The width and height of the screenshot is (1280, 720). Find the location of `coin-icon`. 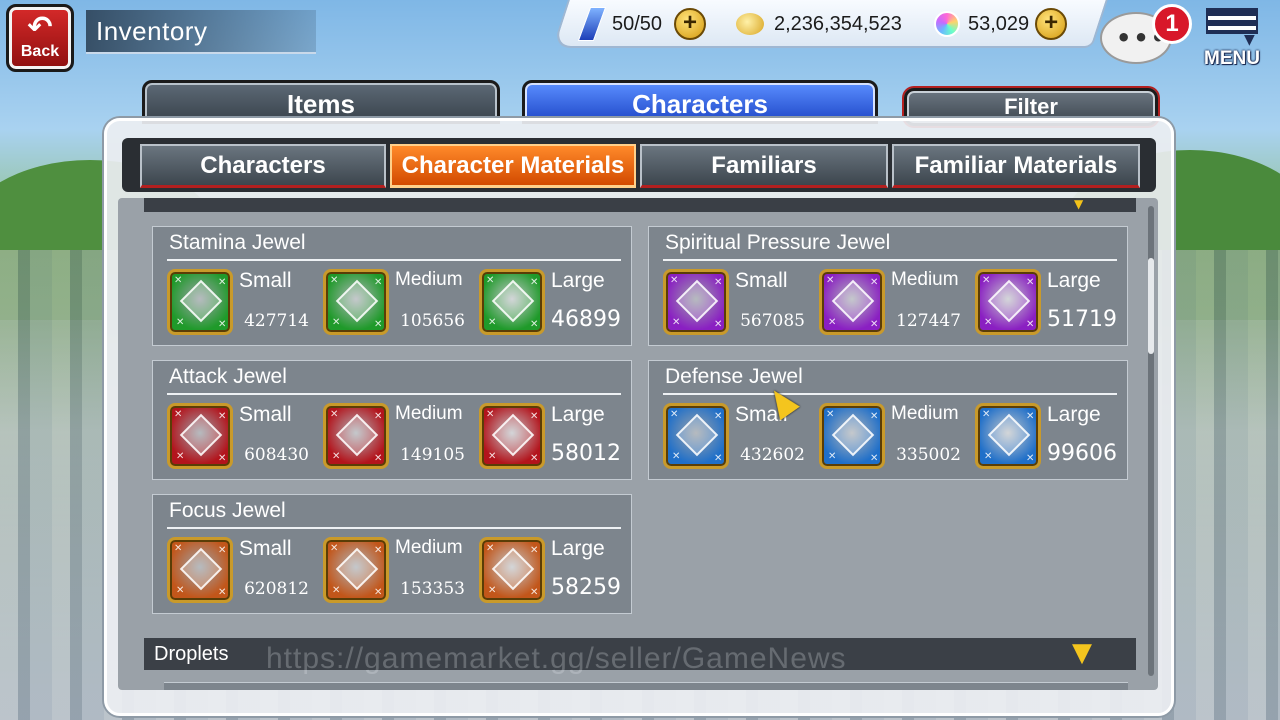

coin-icon is located at coordinates (750, 24).